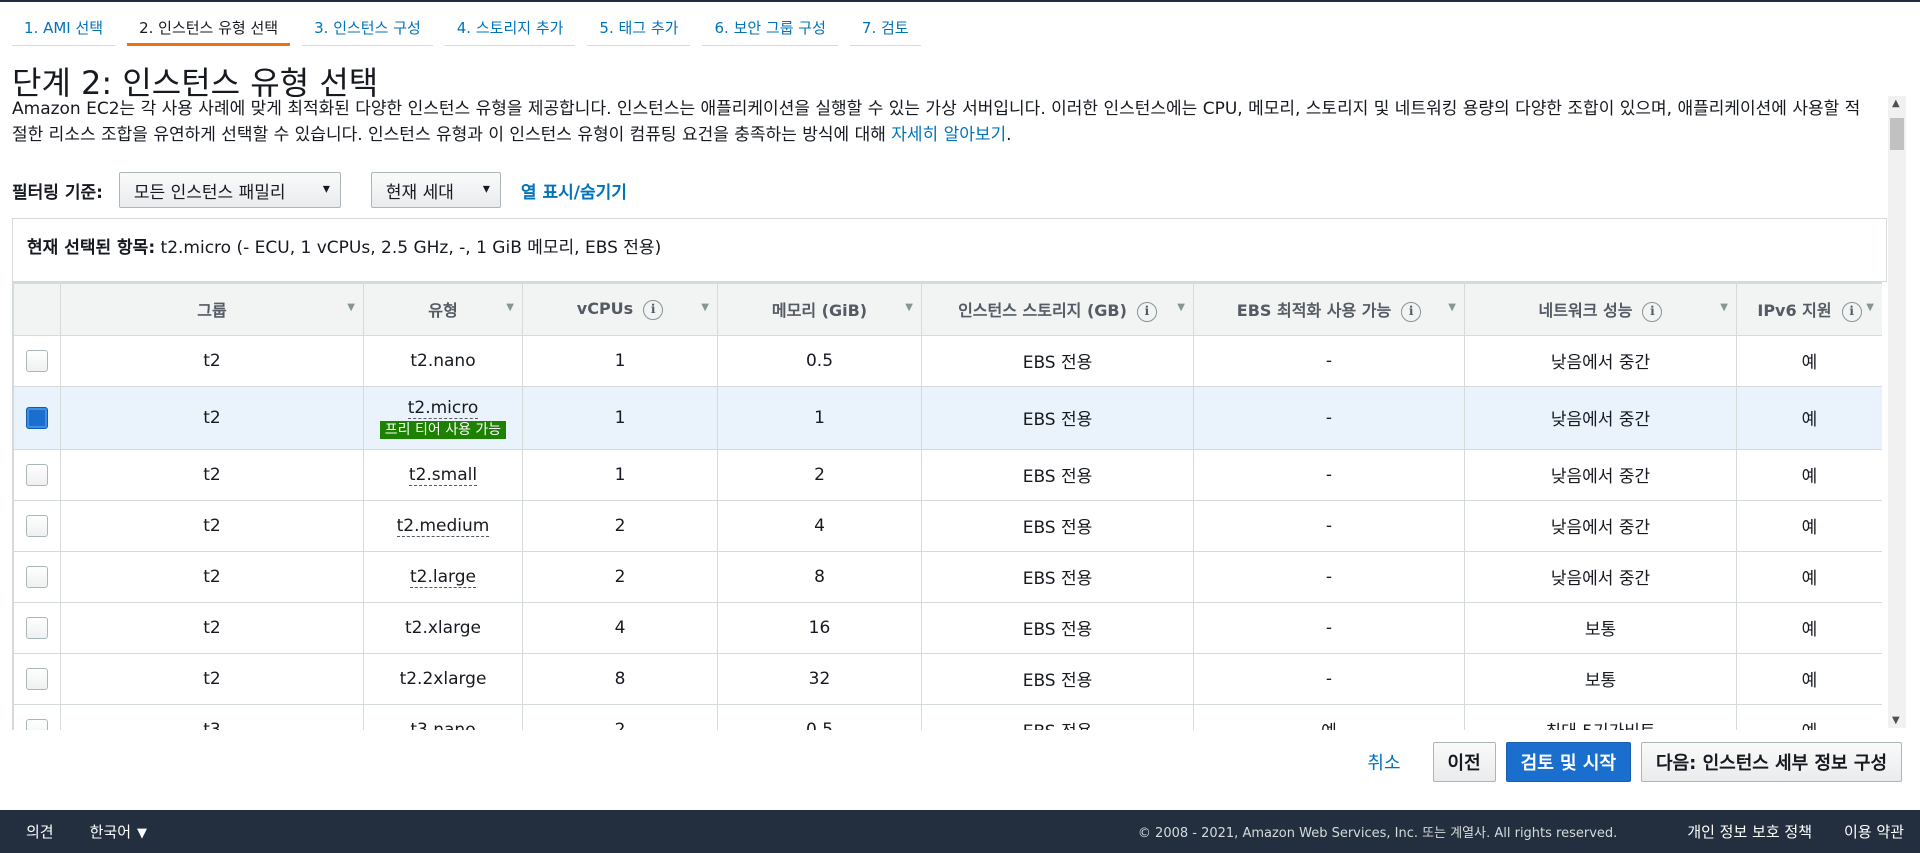  I want to click on cell-type: t2.large, so click(443, 576).